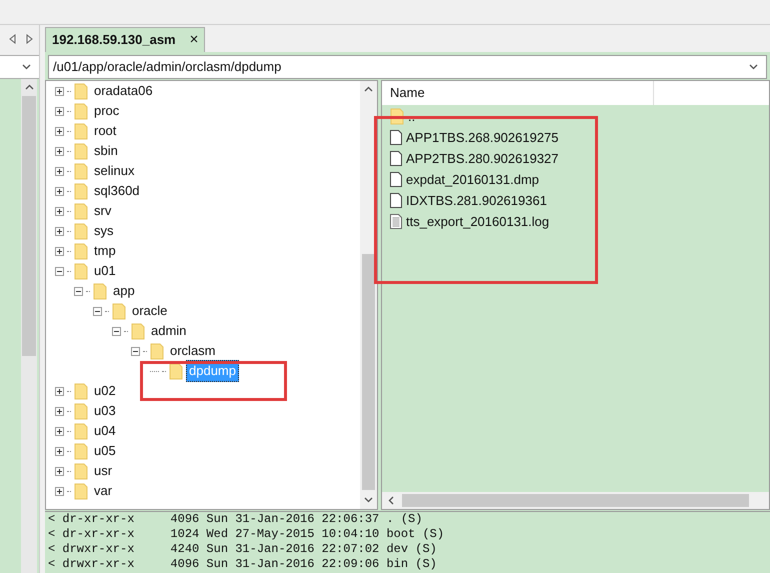  Describe the element at coordinates (125, 39) in the screenshot. I see `session-tab: 192.168.59.130_asm ×` at that location.